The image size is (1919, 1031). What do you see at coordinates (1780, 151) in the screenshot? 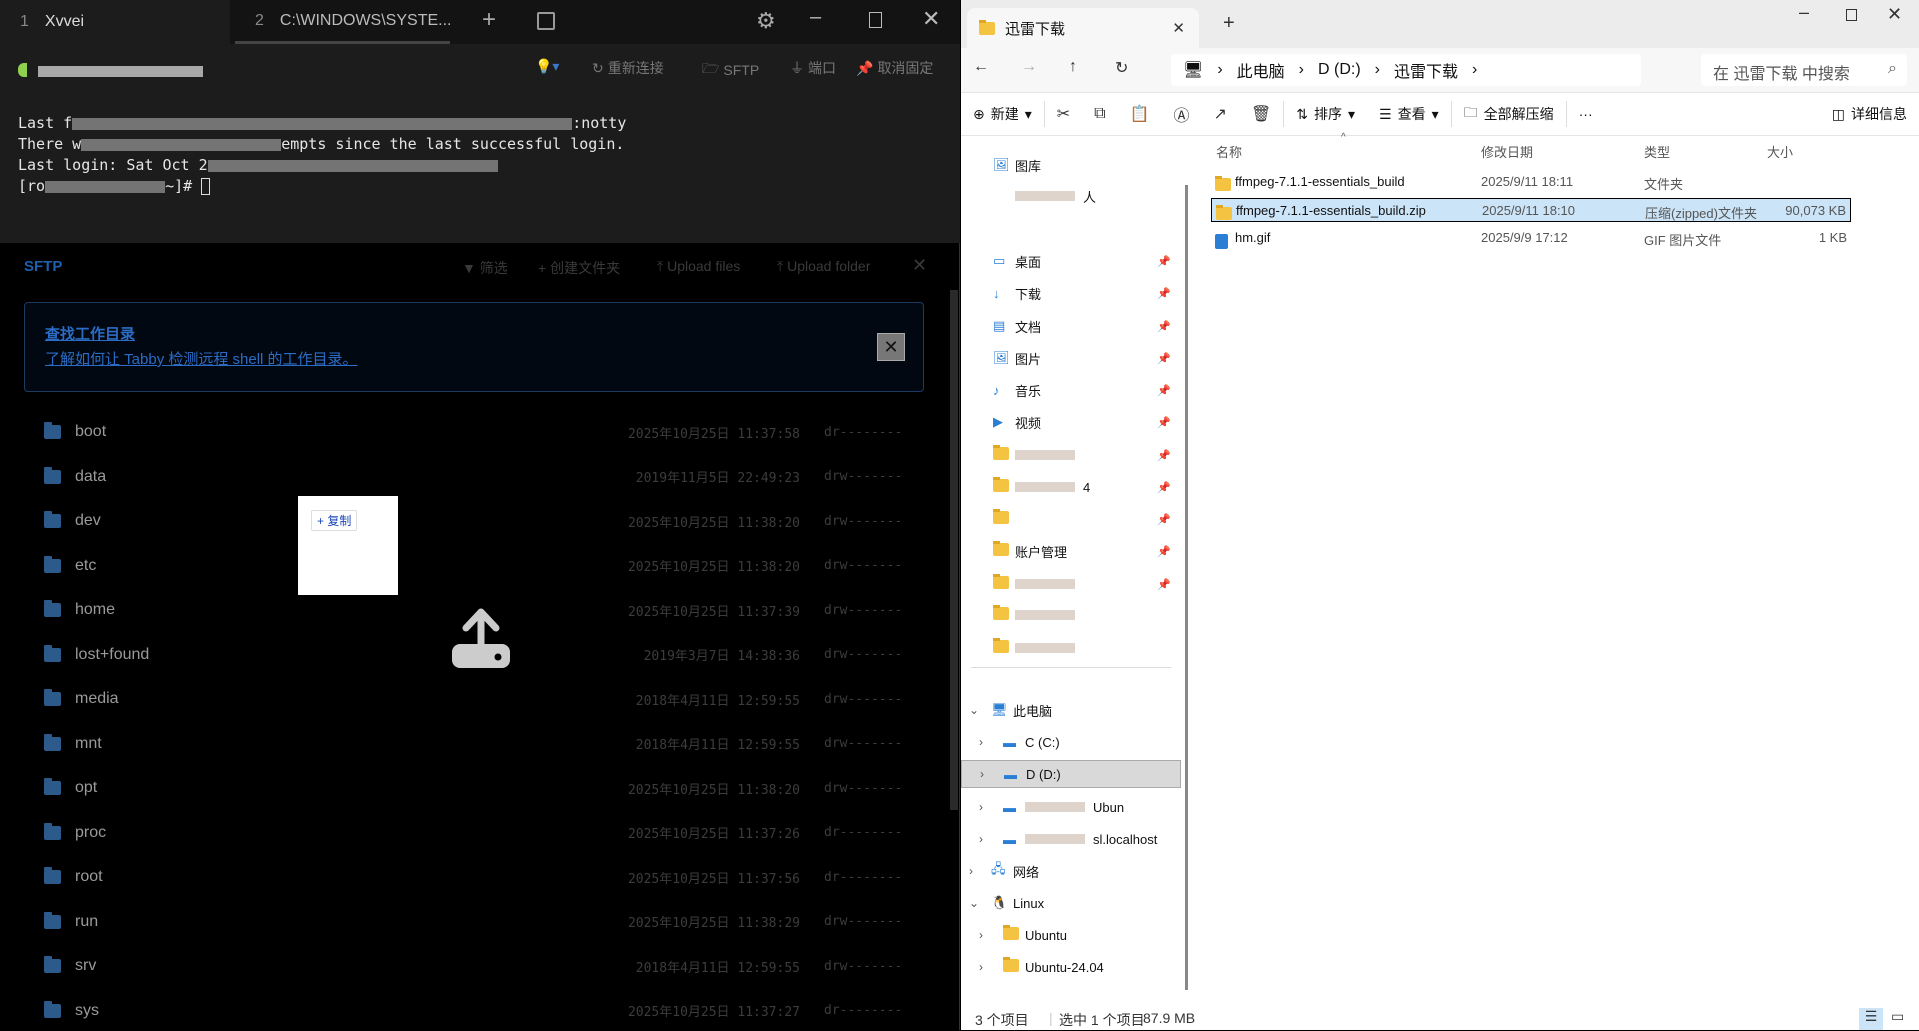
I see `column-size: 大小` at bounding box center [1780, 151].